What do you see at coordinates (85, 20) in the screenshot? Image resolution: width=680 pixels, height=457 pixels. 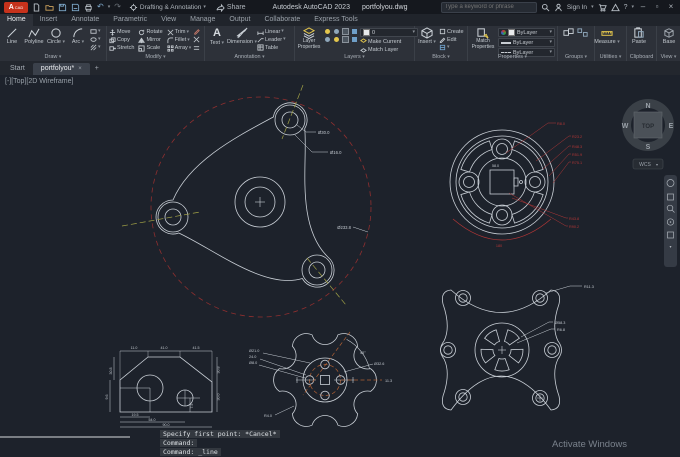 I see `ribbon-tab-annotate: Annotate` at bounding box center [85, 20].